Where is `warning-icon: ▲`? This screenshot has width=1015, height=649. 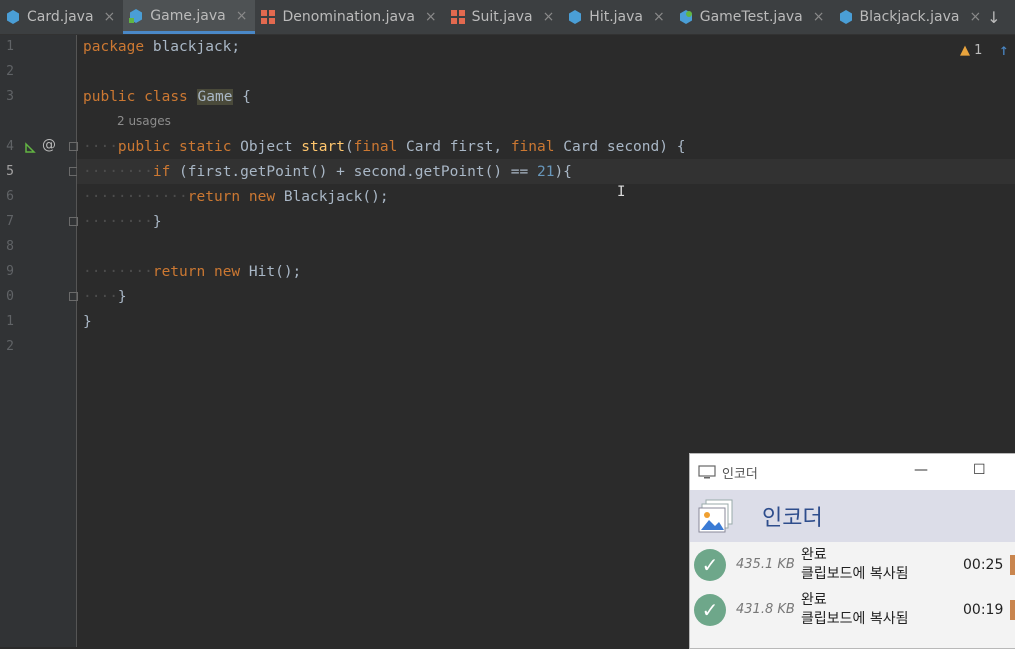 warning-icon: ▲ is located at coordinates (965, 50).